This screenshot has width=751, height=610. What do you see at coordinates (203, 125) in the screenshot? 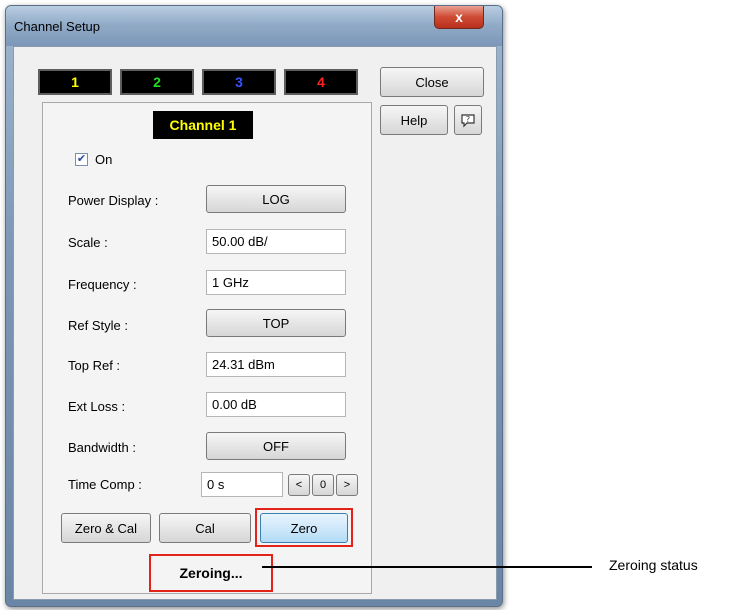
I see `channel-title: Channel 1` at bounding box center [203, 125].